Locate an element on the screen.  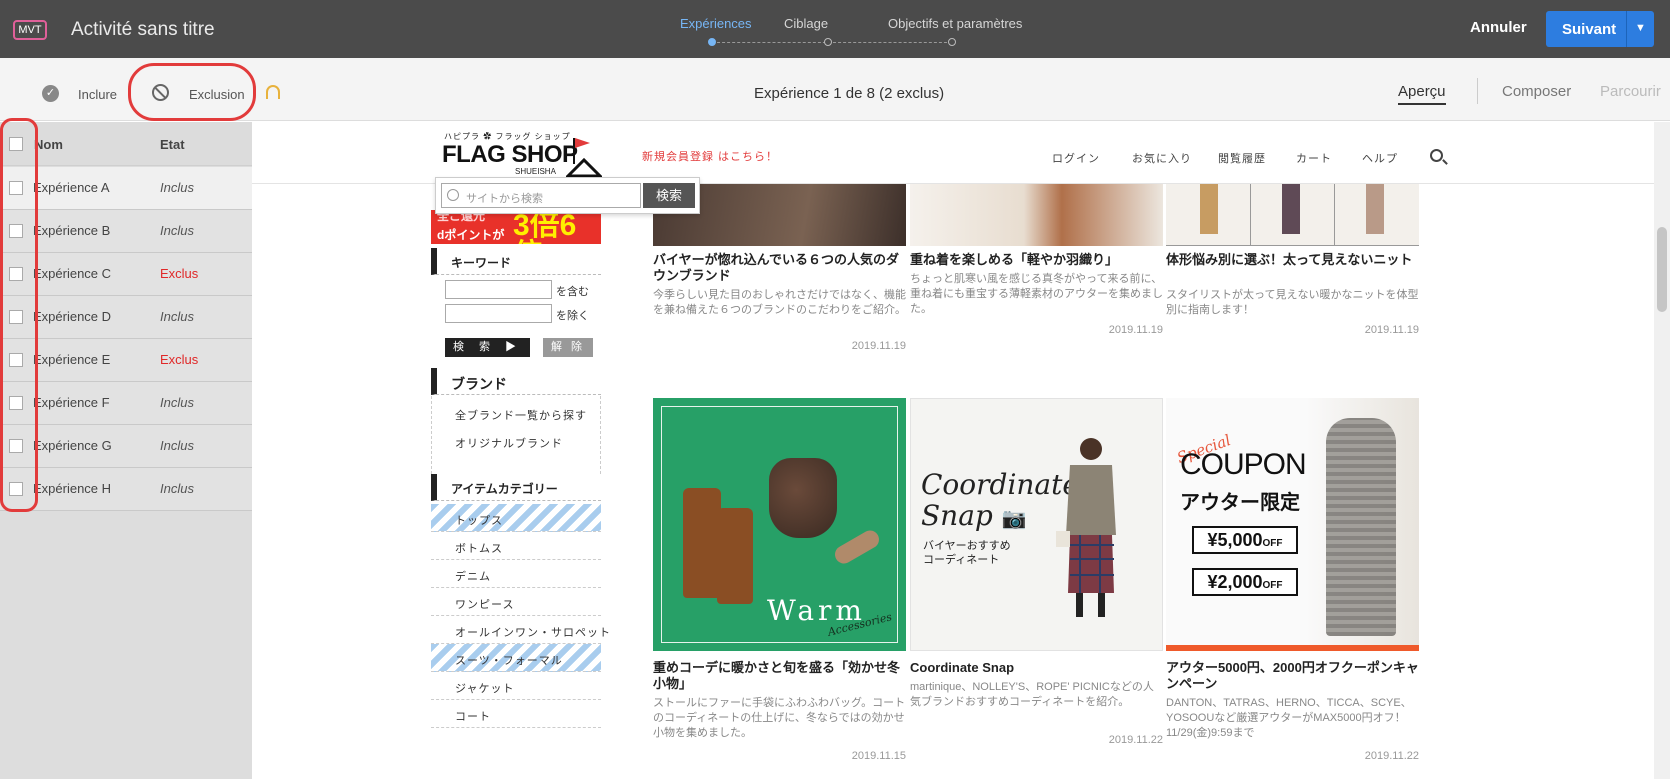
site-search-button: 検索 is located at coordinates (669, 195).